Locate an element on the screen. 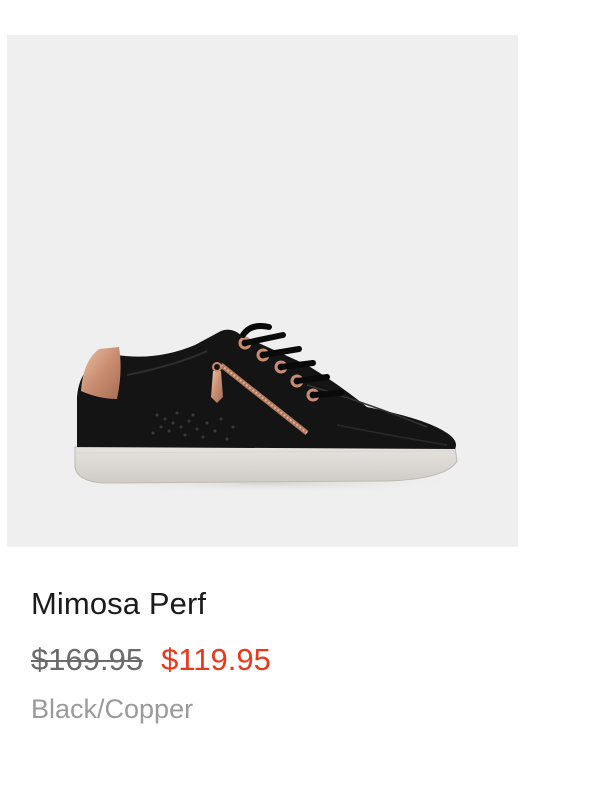 The image size is (600, 803). original-price: $169.95 is located at coordinates (87, 659).